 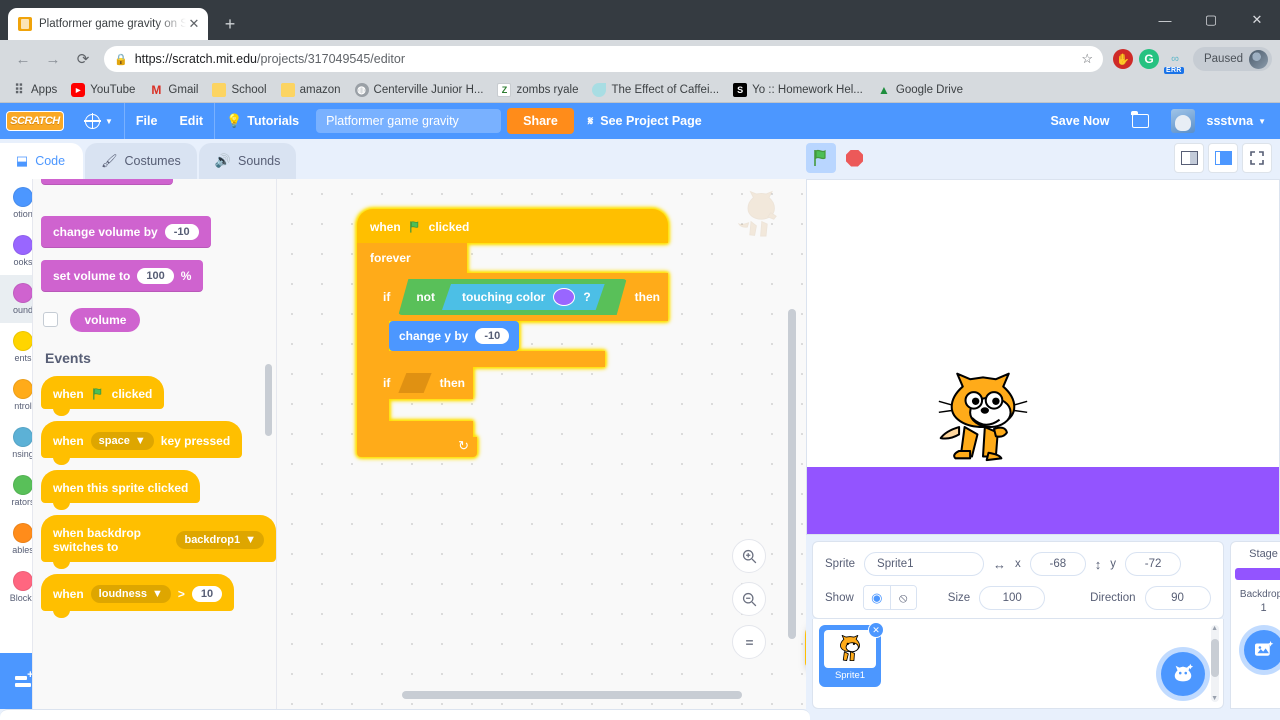 What do you see at coordinates (854, 158) in the screenshot?
I see `stop-button` at bounding box center [854, 158].